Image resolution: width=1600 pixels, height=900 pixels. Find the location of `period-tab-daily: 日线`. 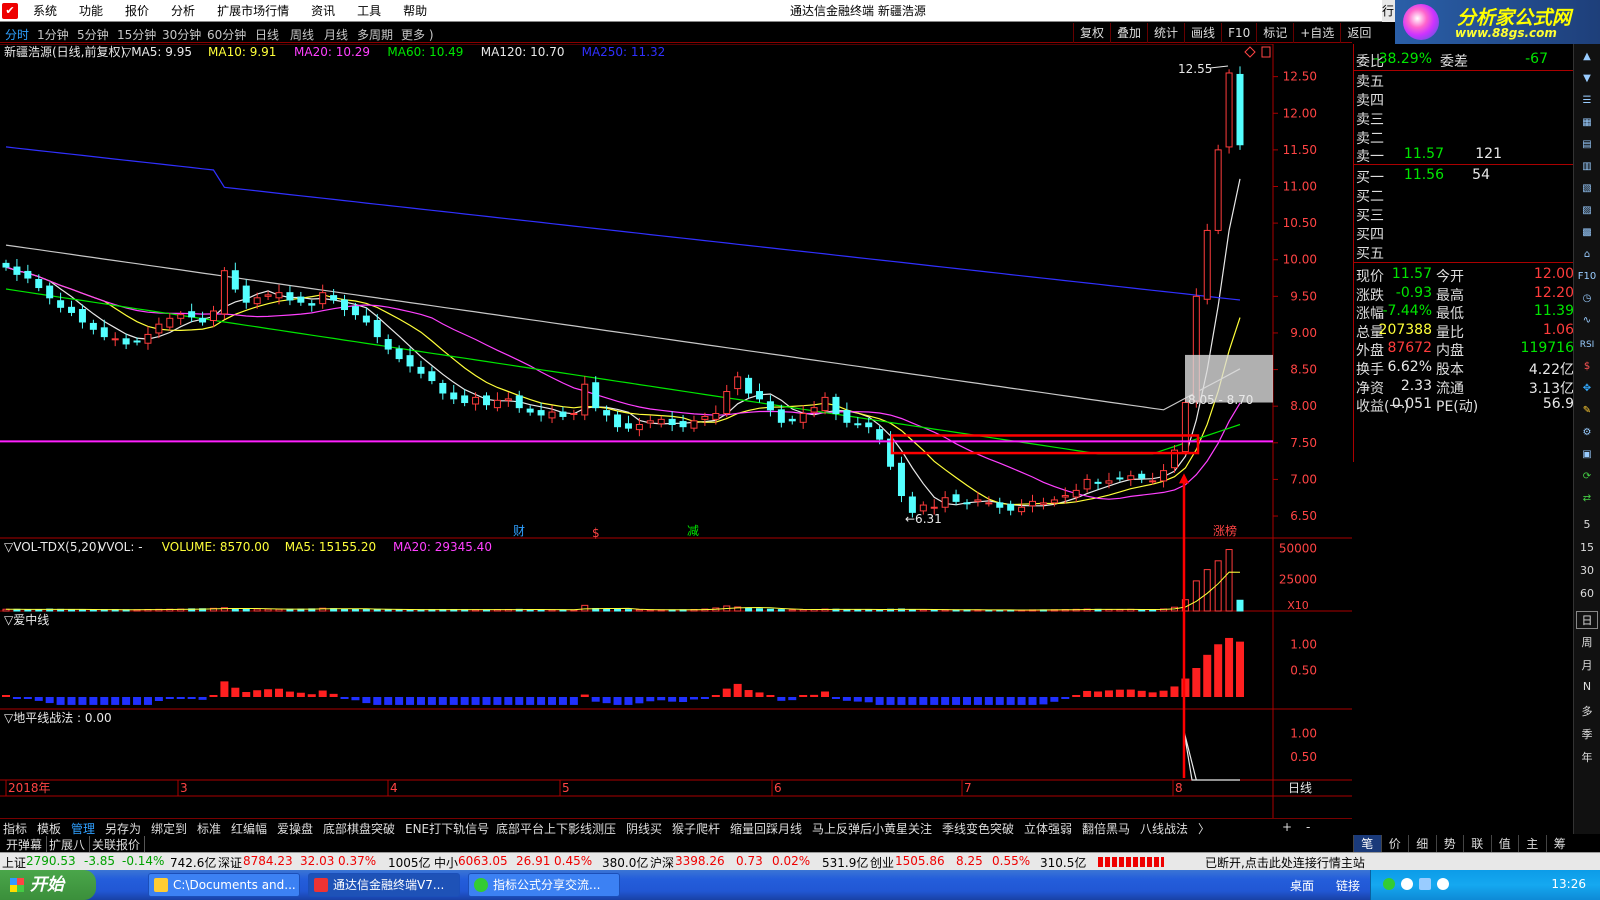

period-tab-daily: 日线 is located at coordinates (267, 34).